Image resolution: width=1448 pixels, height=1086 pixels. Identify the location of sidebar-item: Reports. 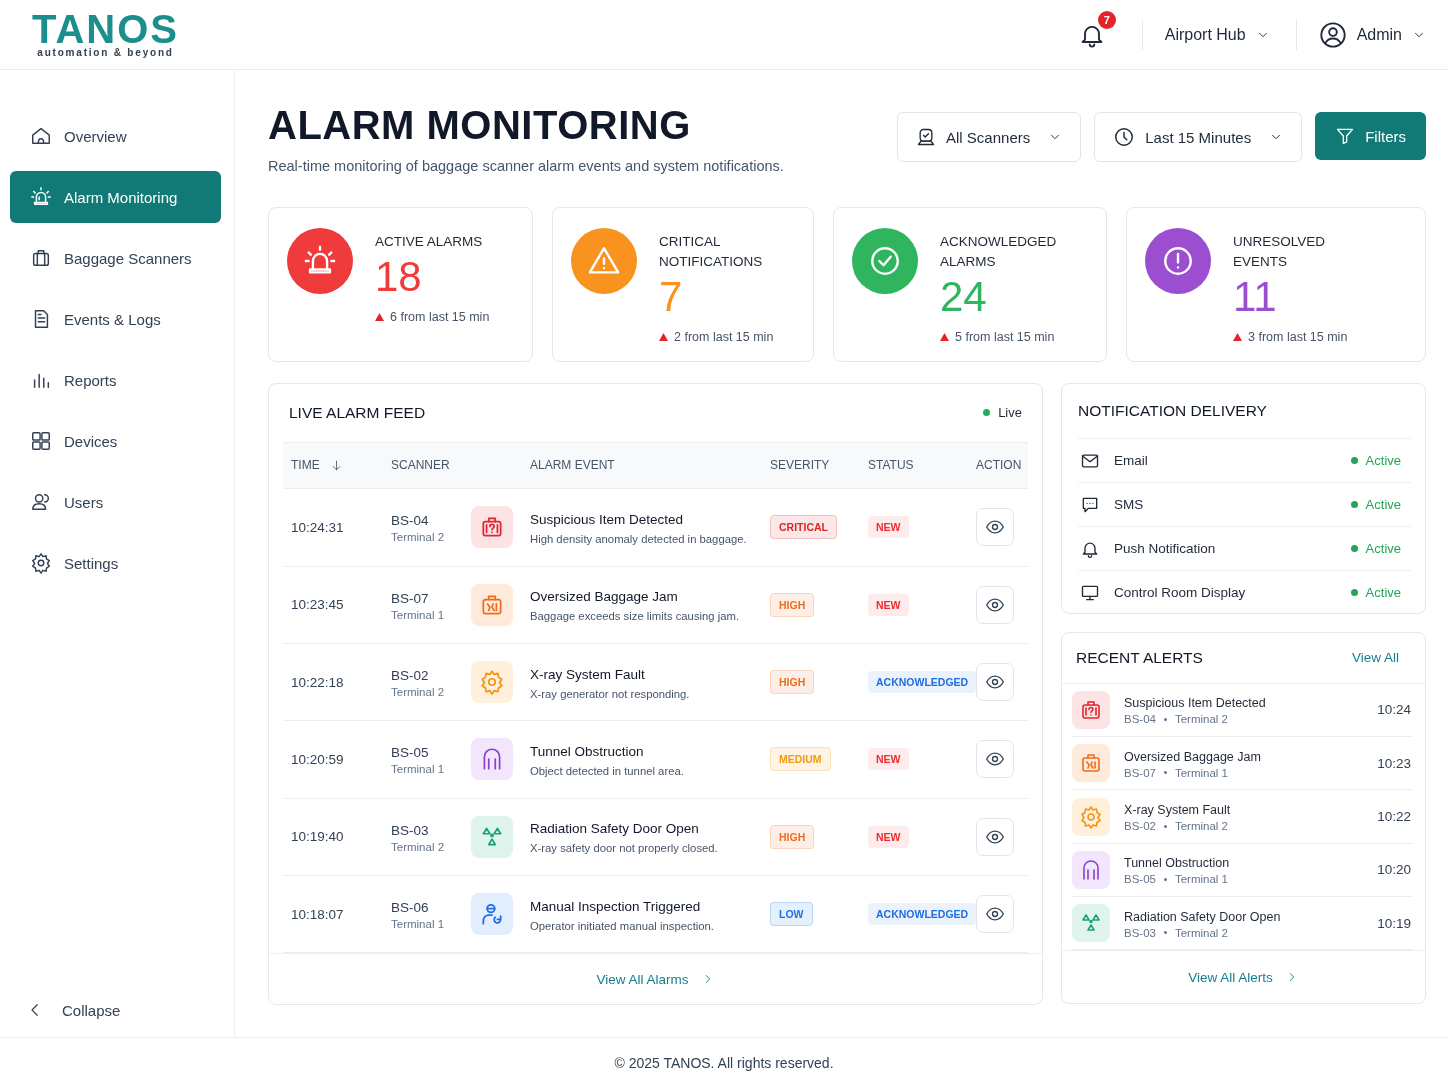
(115, 380).